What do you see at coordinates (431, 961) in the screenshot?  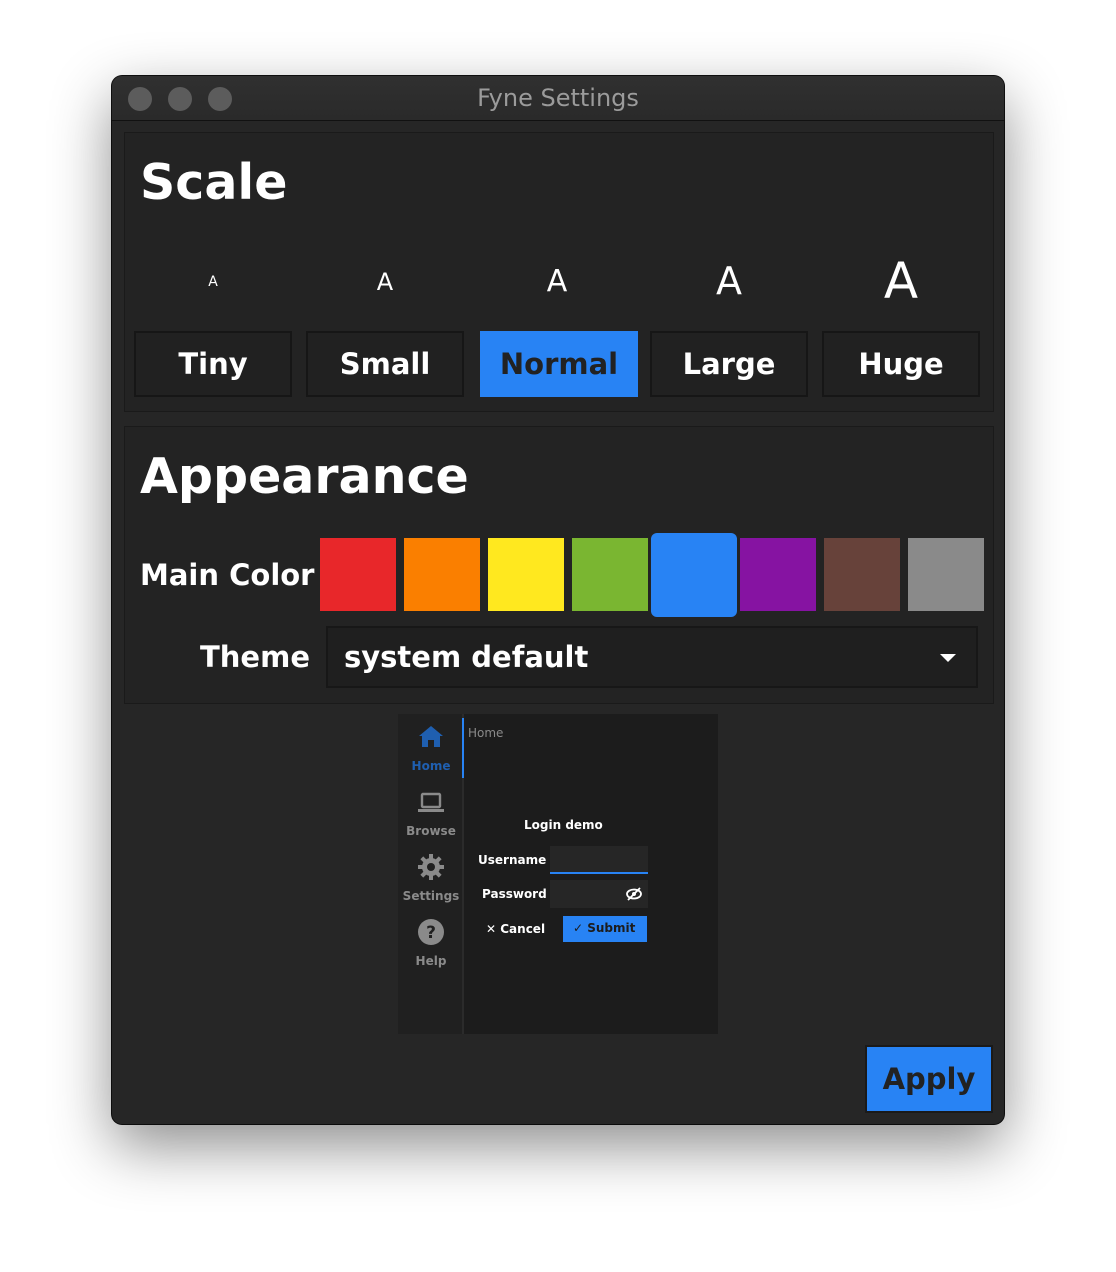 I see `preview-nav-help: Help` at bounding box center [431, 961].